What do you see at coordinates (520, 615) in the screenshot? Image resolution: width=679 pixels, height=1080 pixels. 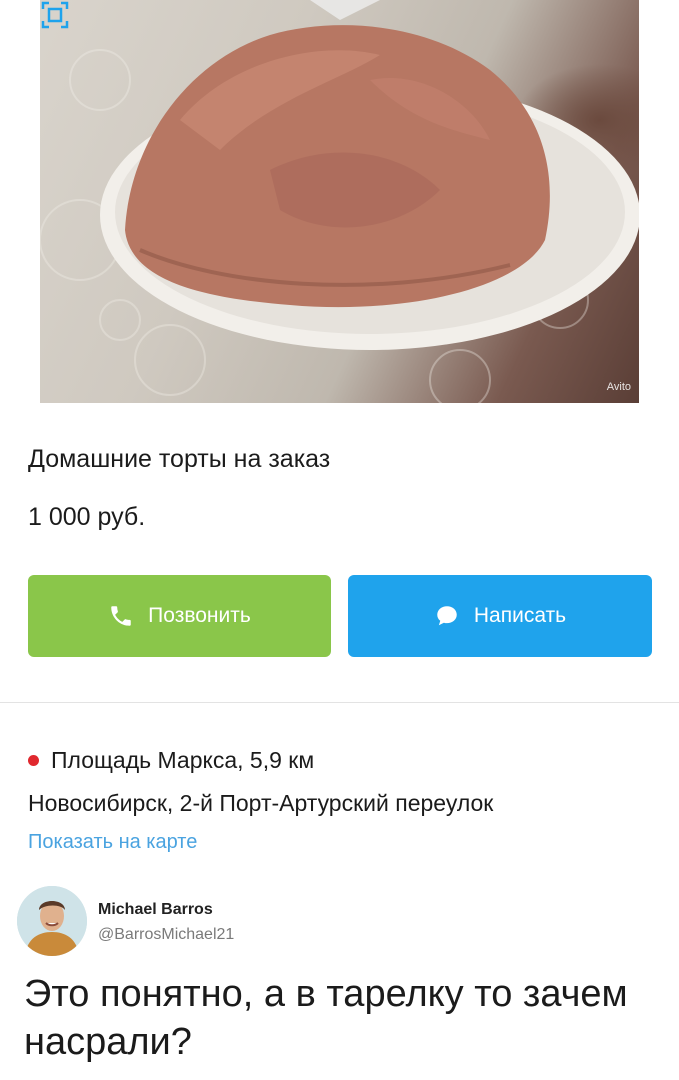 I see `write-button-label: Написать` at bounding box center [520, 615].